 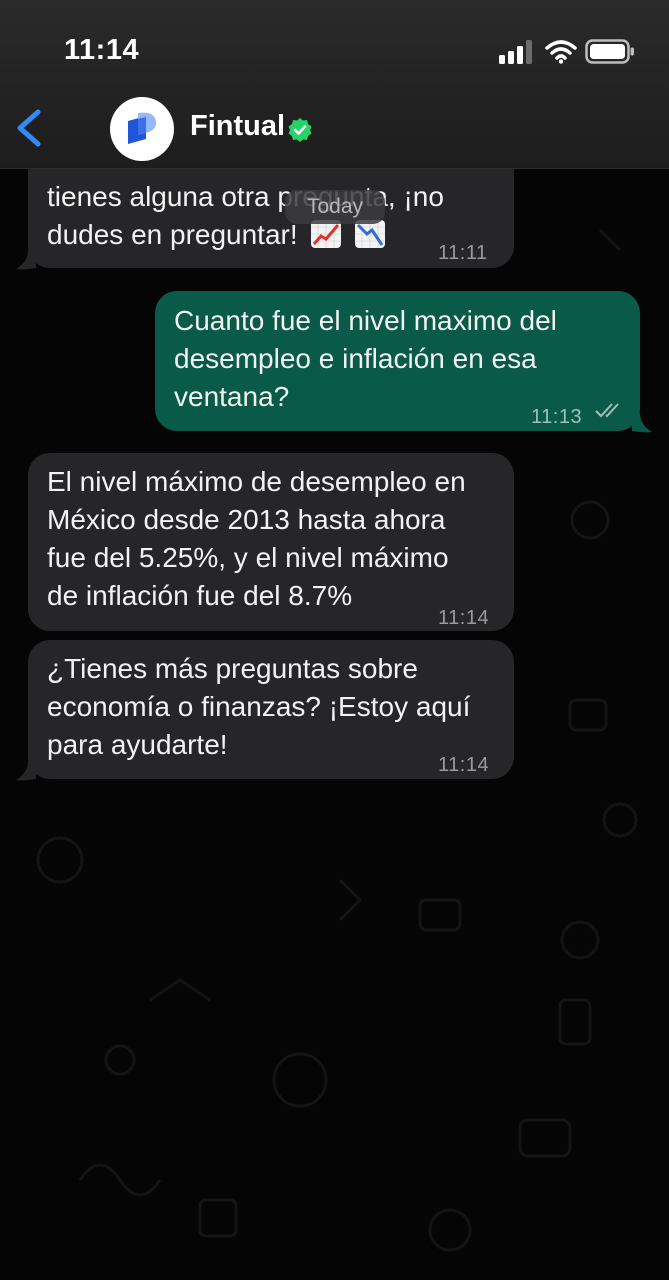 What do you see at coordinates (515, 52) in the screenshot?
I see `cellular-signal-icon` at bounding box center [515, 52].